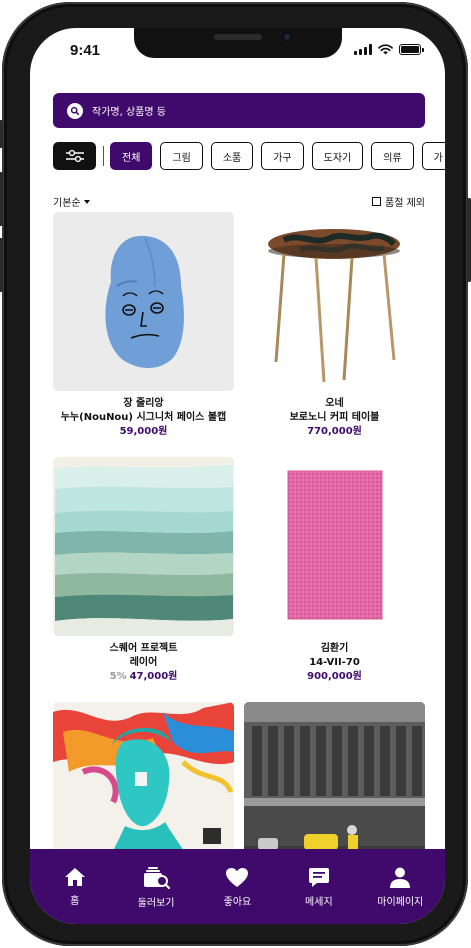  I want to click on silent-switch, so click(1, 134).